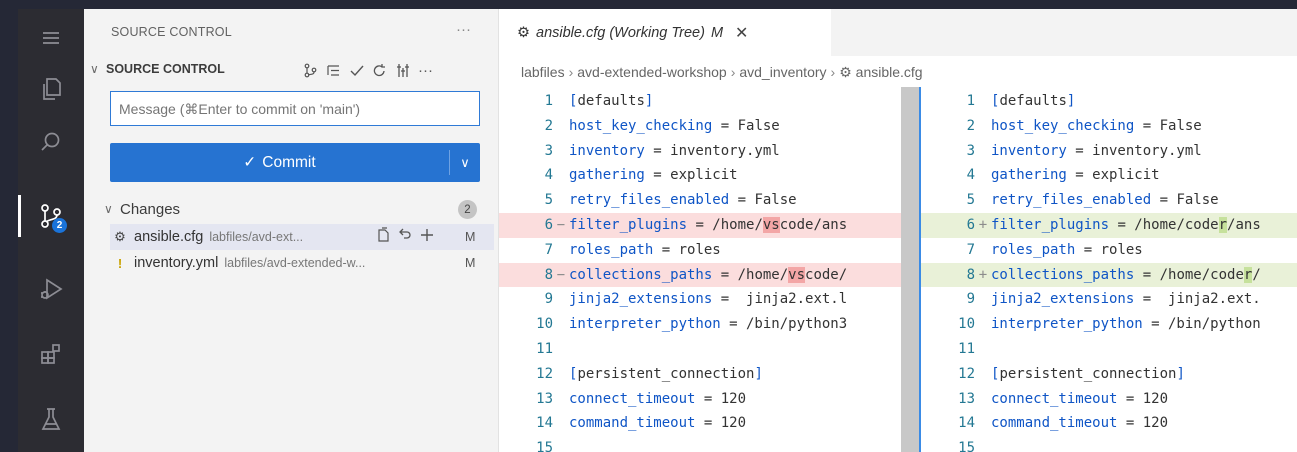 This screenshot has width=1297, height=452. I want to click on menu-icon, so click(51, 38).